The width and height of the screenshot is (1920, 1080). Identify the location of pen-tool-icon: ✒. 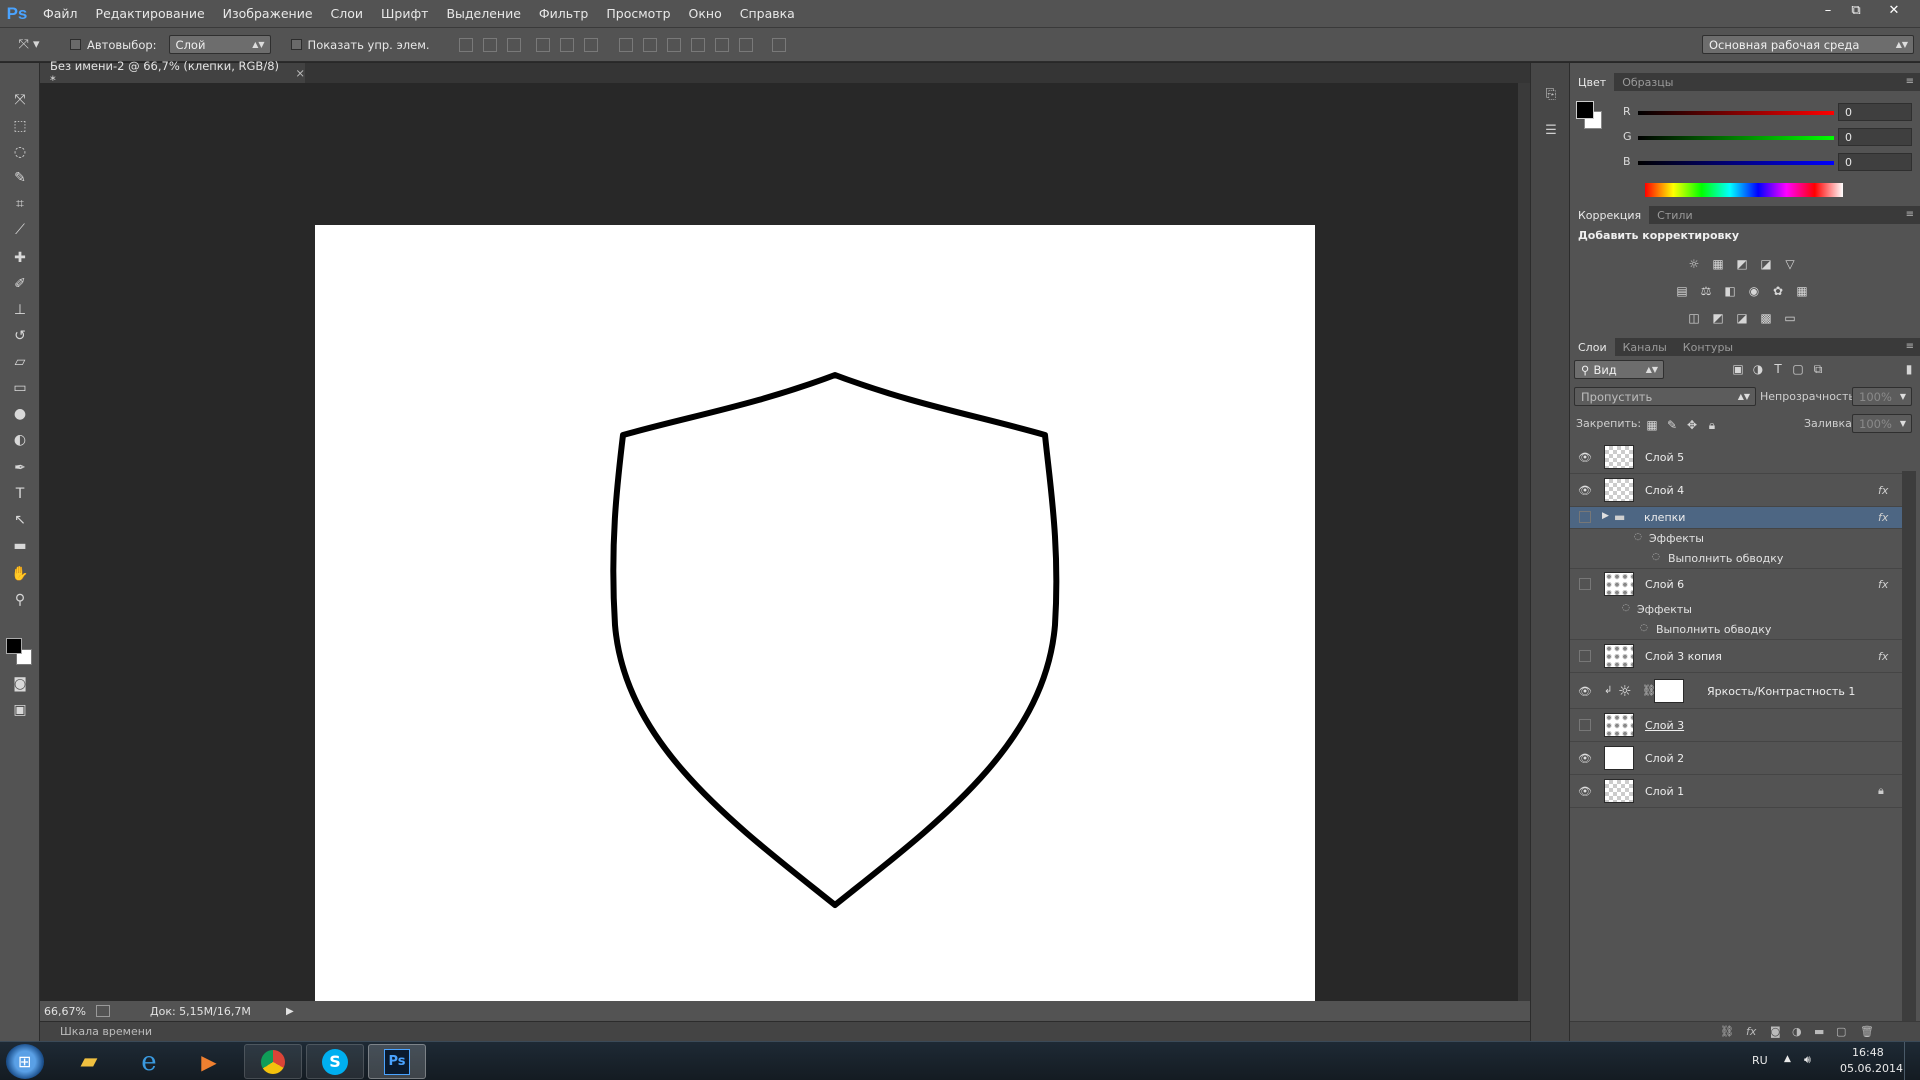
(20, 468).